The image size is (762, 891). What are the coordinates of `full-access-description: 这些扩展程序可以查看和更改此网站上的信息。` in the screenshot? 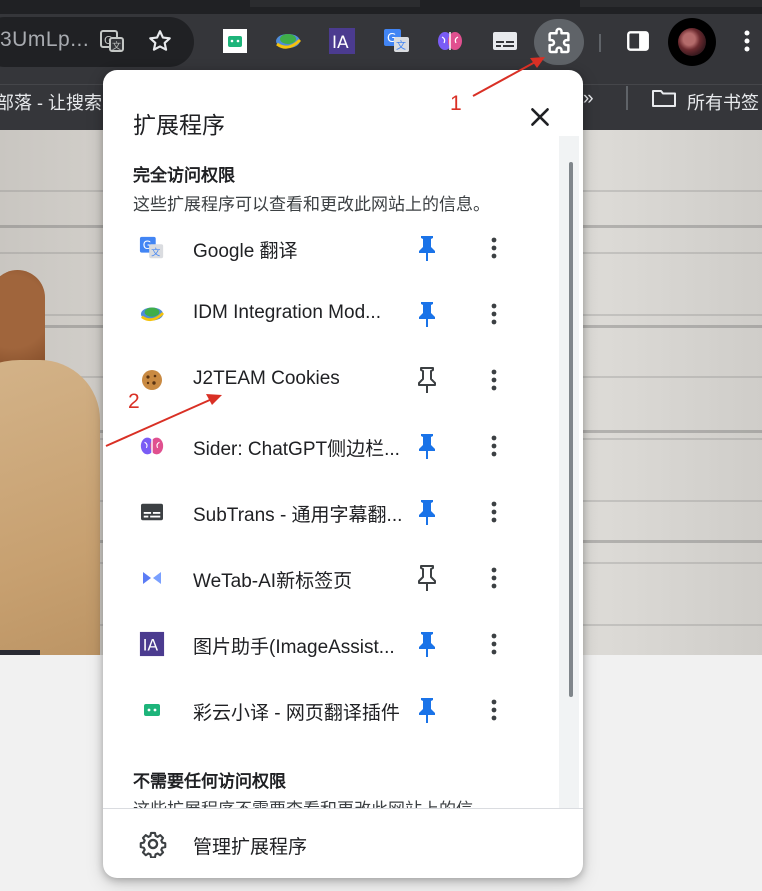 It's located at (311, 204).